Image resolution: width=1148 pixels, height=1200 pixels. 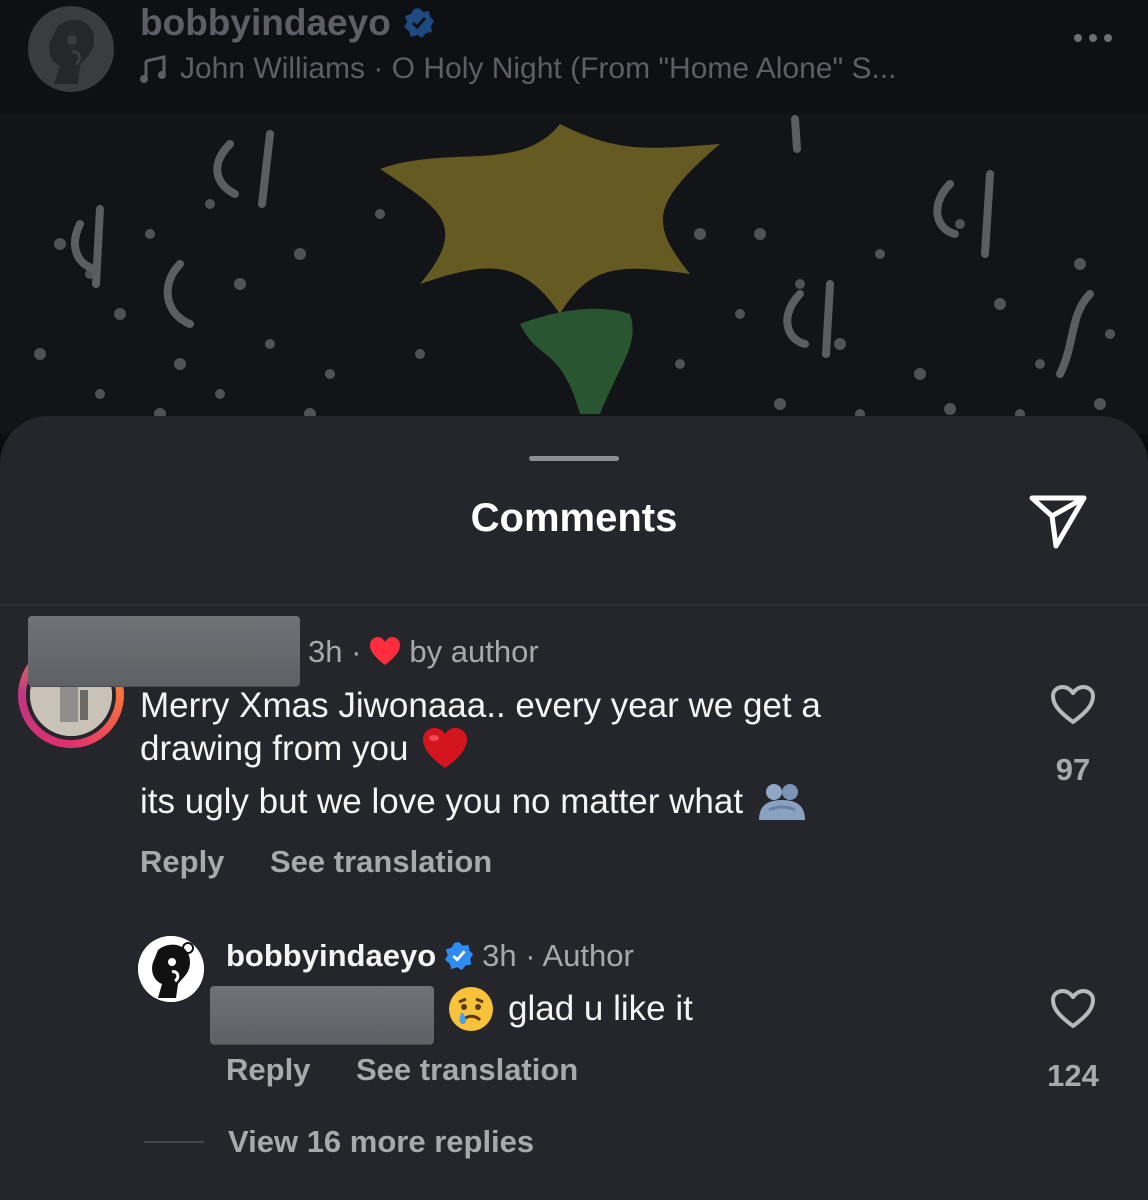 What do you see at coordinates (322, 1015) in the screenshot?
I see `redacted-mention` at bounding box center [322, 1015].